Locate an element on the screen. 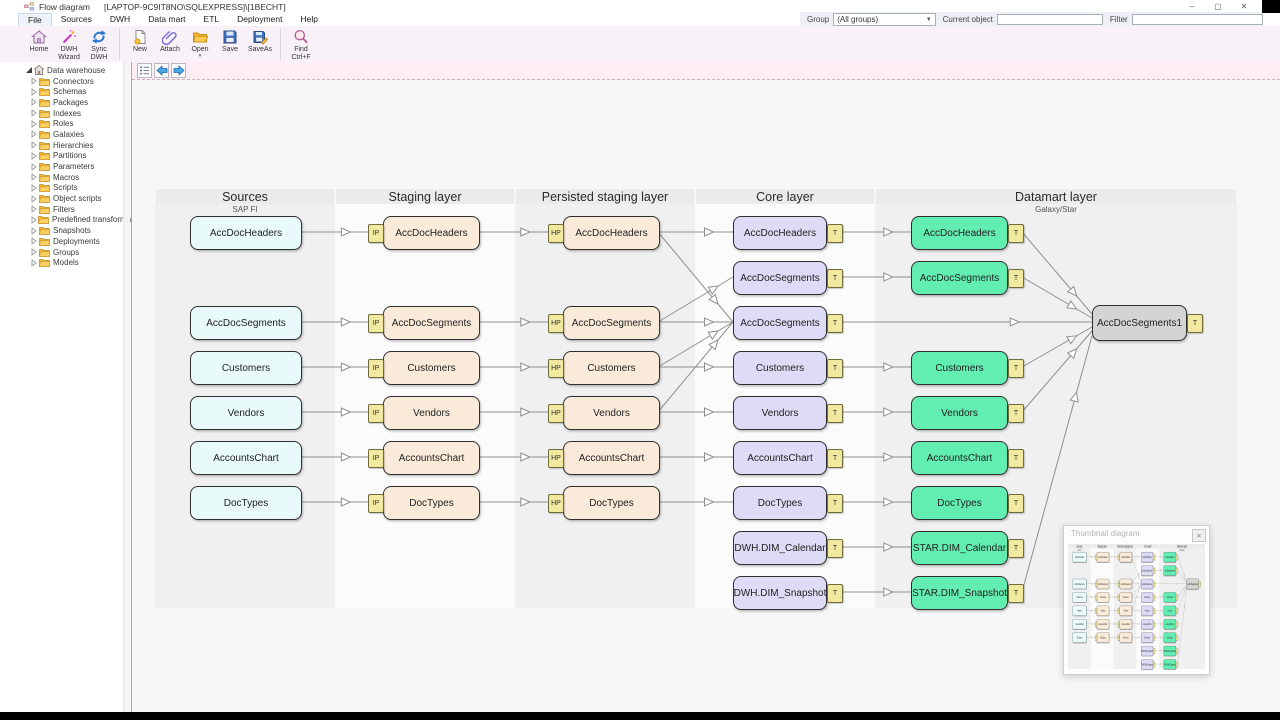  menu-etl: ETL is located at coordinates (212, 19).